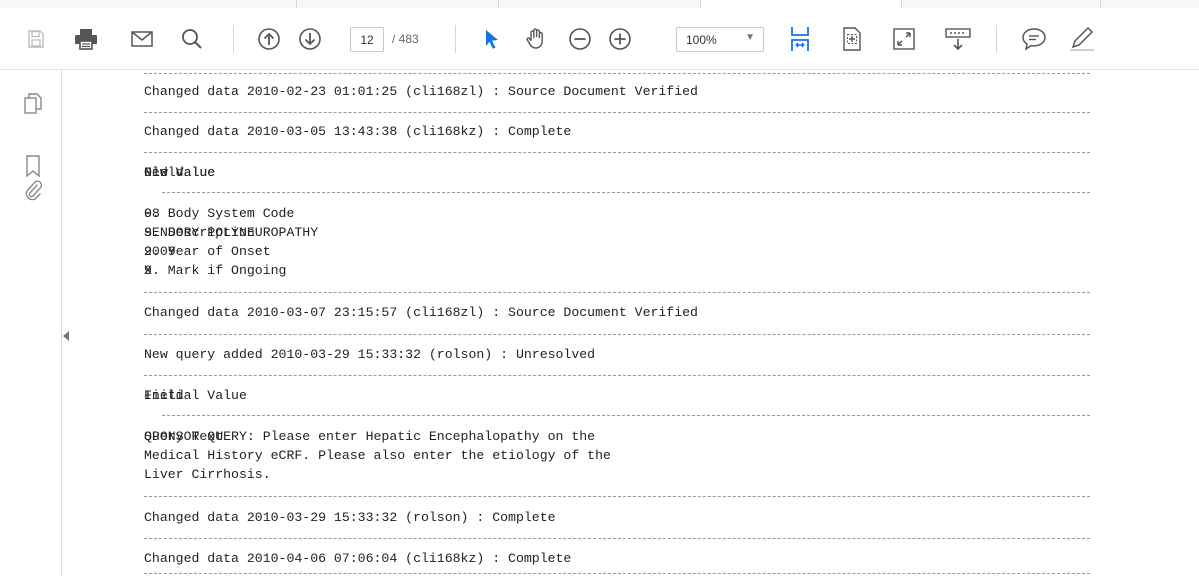  Describe the element at coordinates (33, 166) in the screenshot. I see `bookmark-icon` at that location.